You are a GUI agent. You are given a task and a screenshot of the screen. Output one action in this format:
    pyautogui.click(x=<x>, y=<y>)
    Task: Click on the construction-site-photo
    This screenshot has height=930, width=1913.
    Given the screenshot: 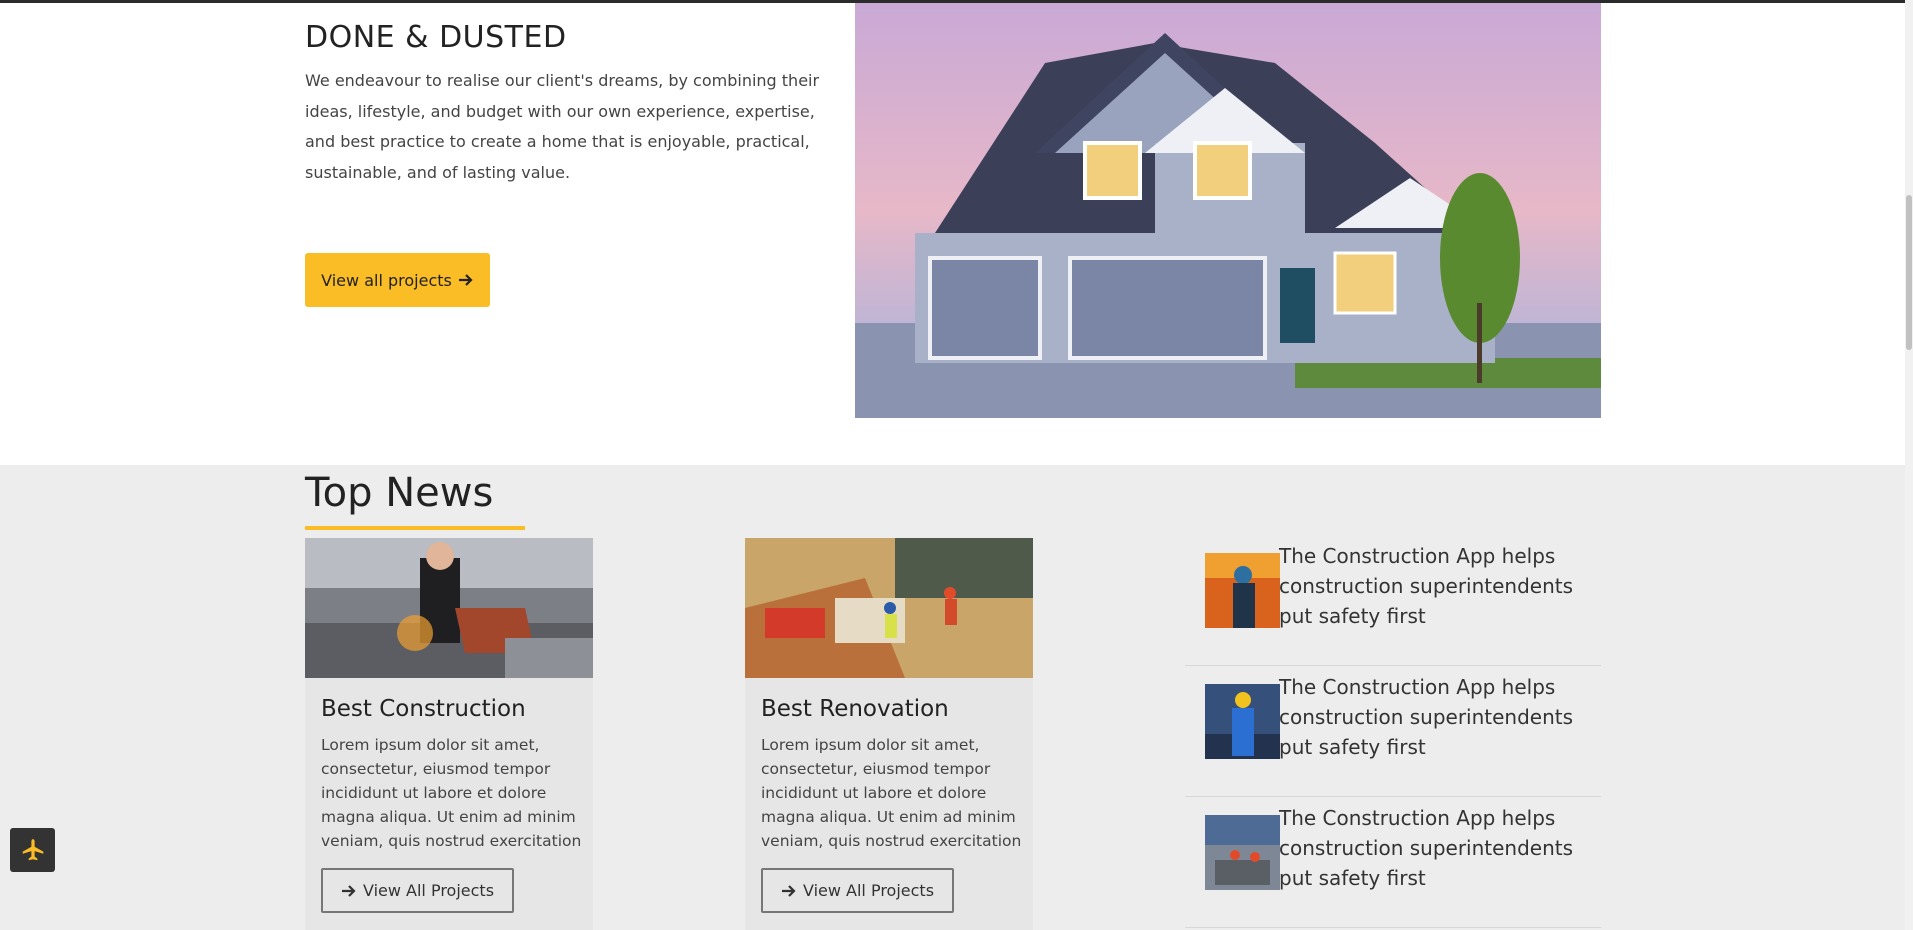 What is the action you would take?
    pyautogui.click(x=889, y=608)
    